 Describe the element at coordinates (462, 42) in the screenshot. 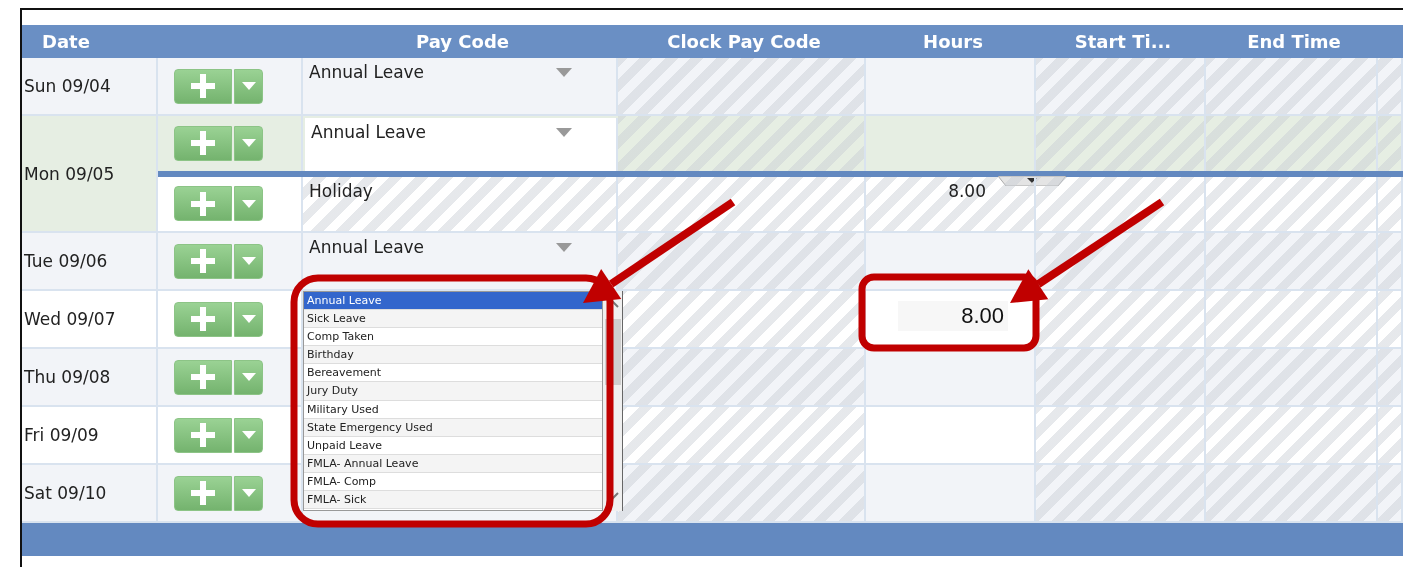

I see `column-header: Pay Code` at that location.